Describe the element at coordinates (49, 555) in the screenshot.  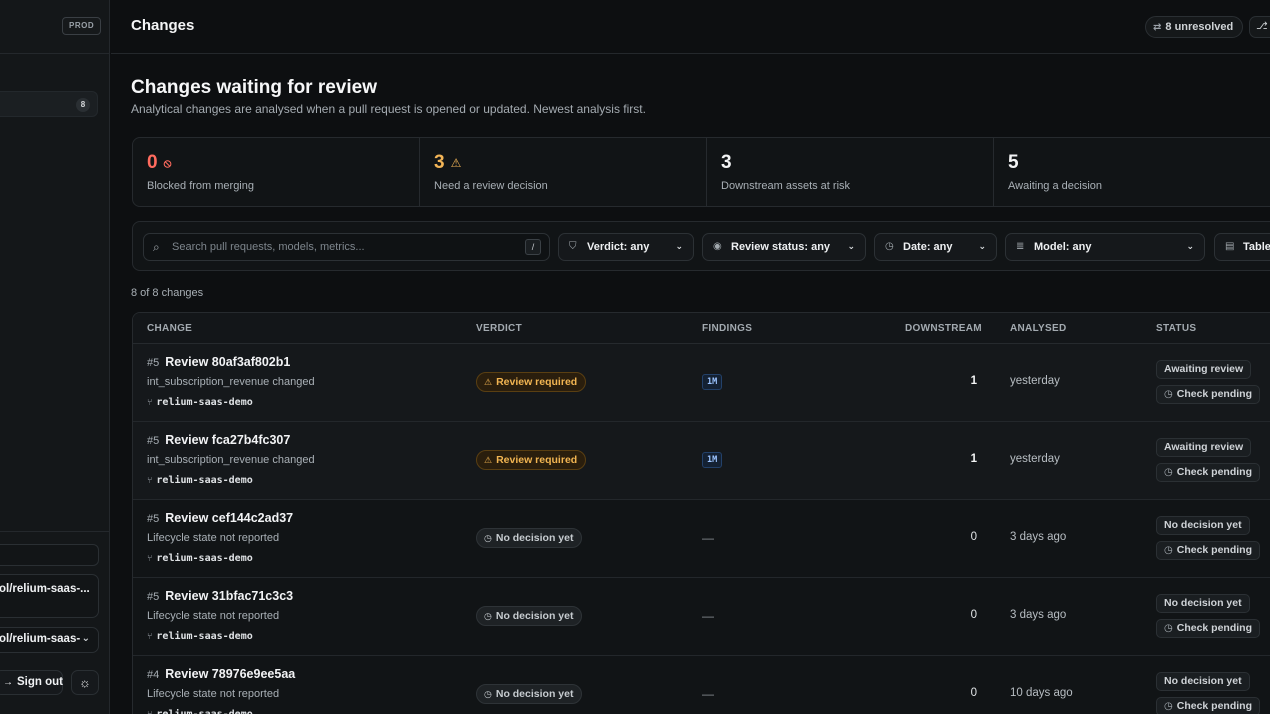
I see `sidebar-search-input` at that location.